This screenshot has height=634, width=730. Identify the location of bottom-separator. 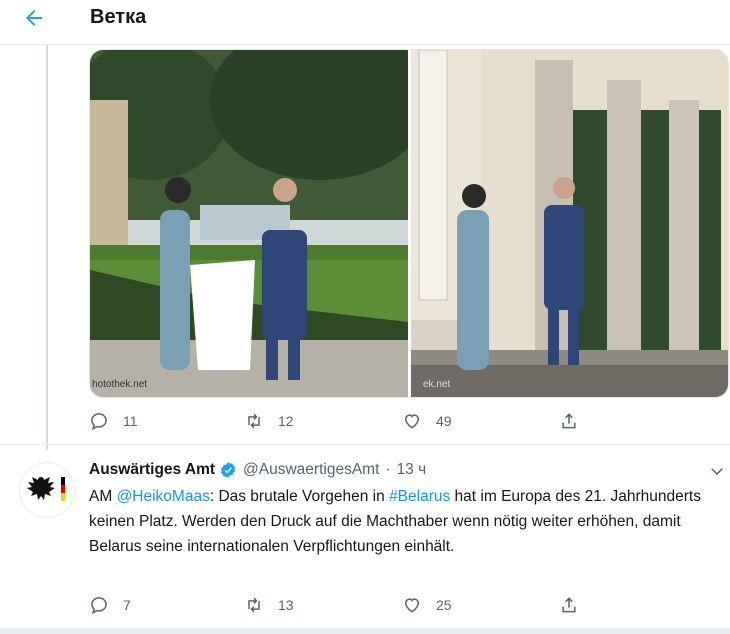
(365, 631).